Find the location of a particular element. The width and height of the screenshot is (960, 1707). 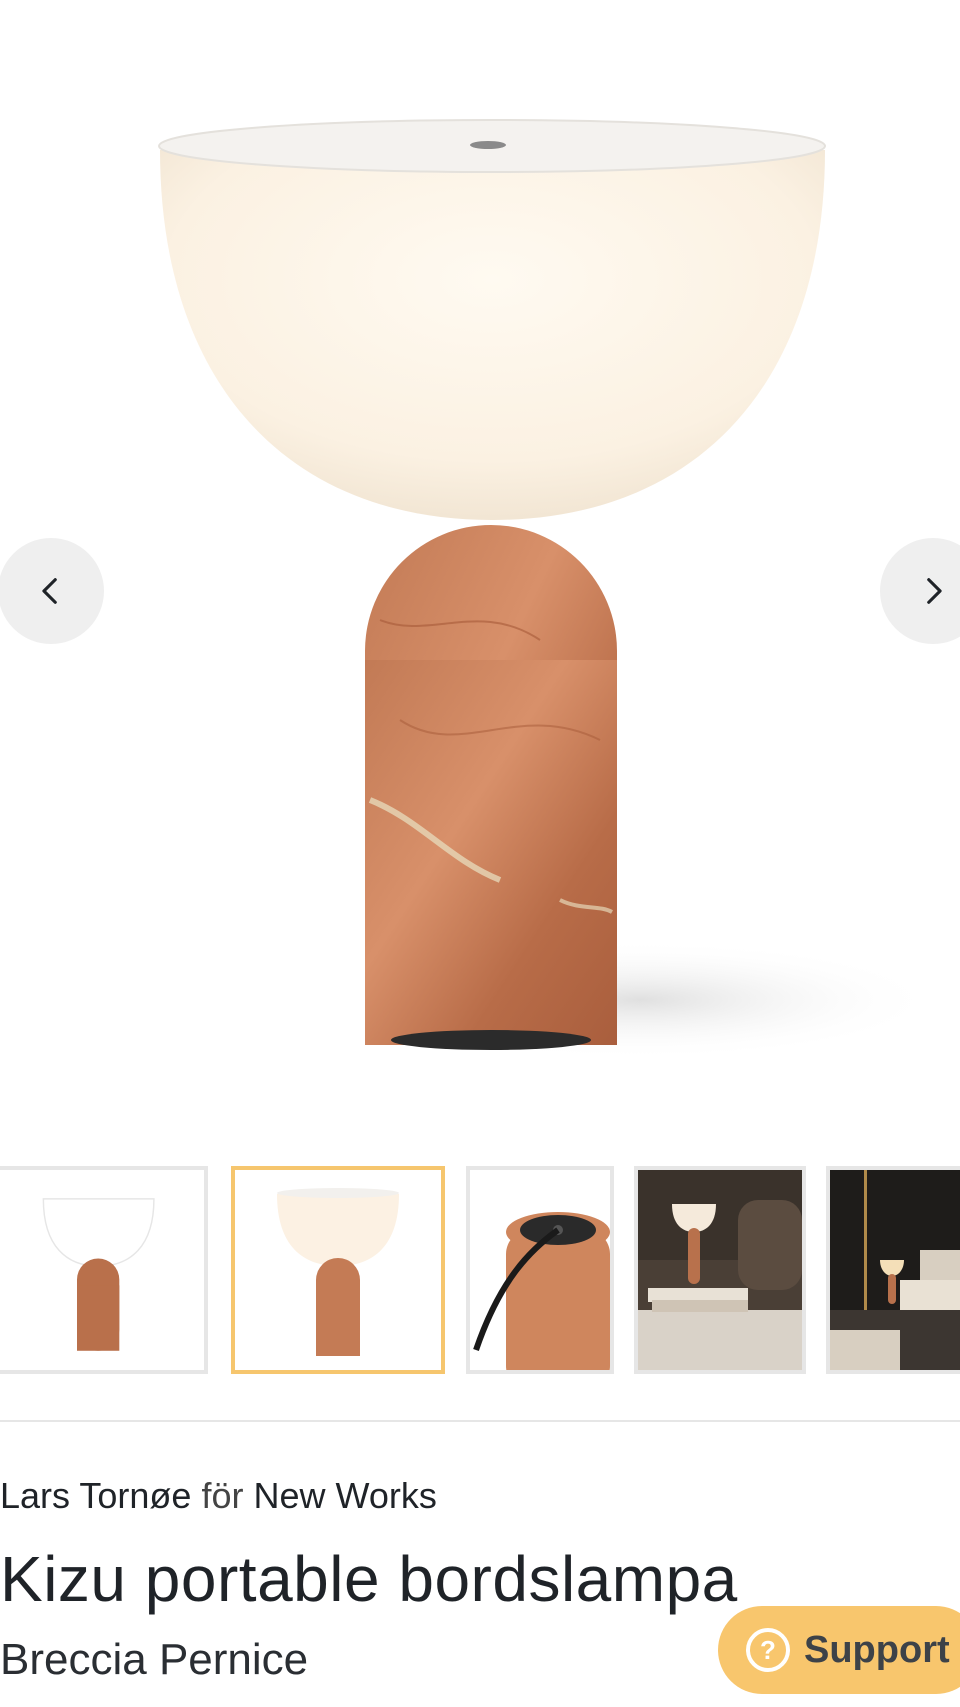

thumbnail-opal-shade is located at coordinates (338, 1270).